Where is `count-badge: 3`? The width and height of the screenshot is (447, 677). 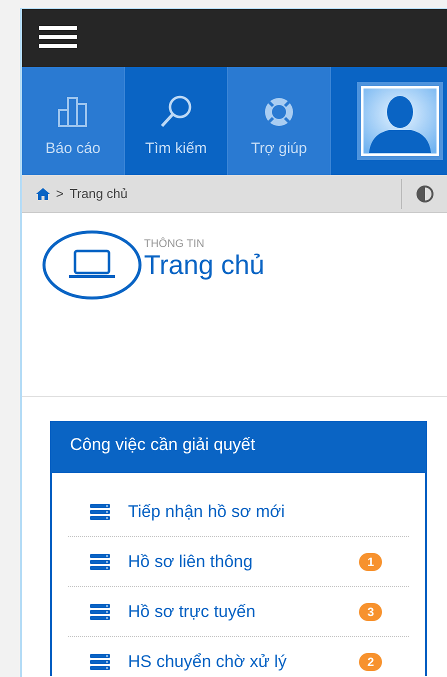
count-badge: 3 is located at coordinates (370, 611).